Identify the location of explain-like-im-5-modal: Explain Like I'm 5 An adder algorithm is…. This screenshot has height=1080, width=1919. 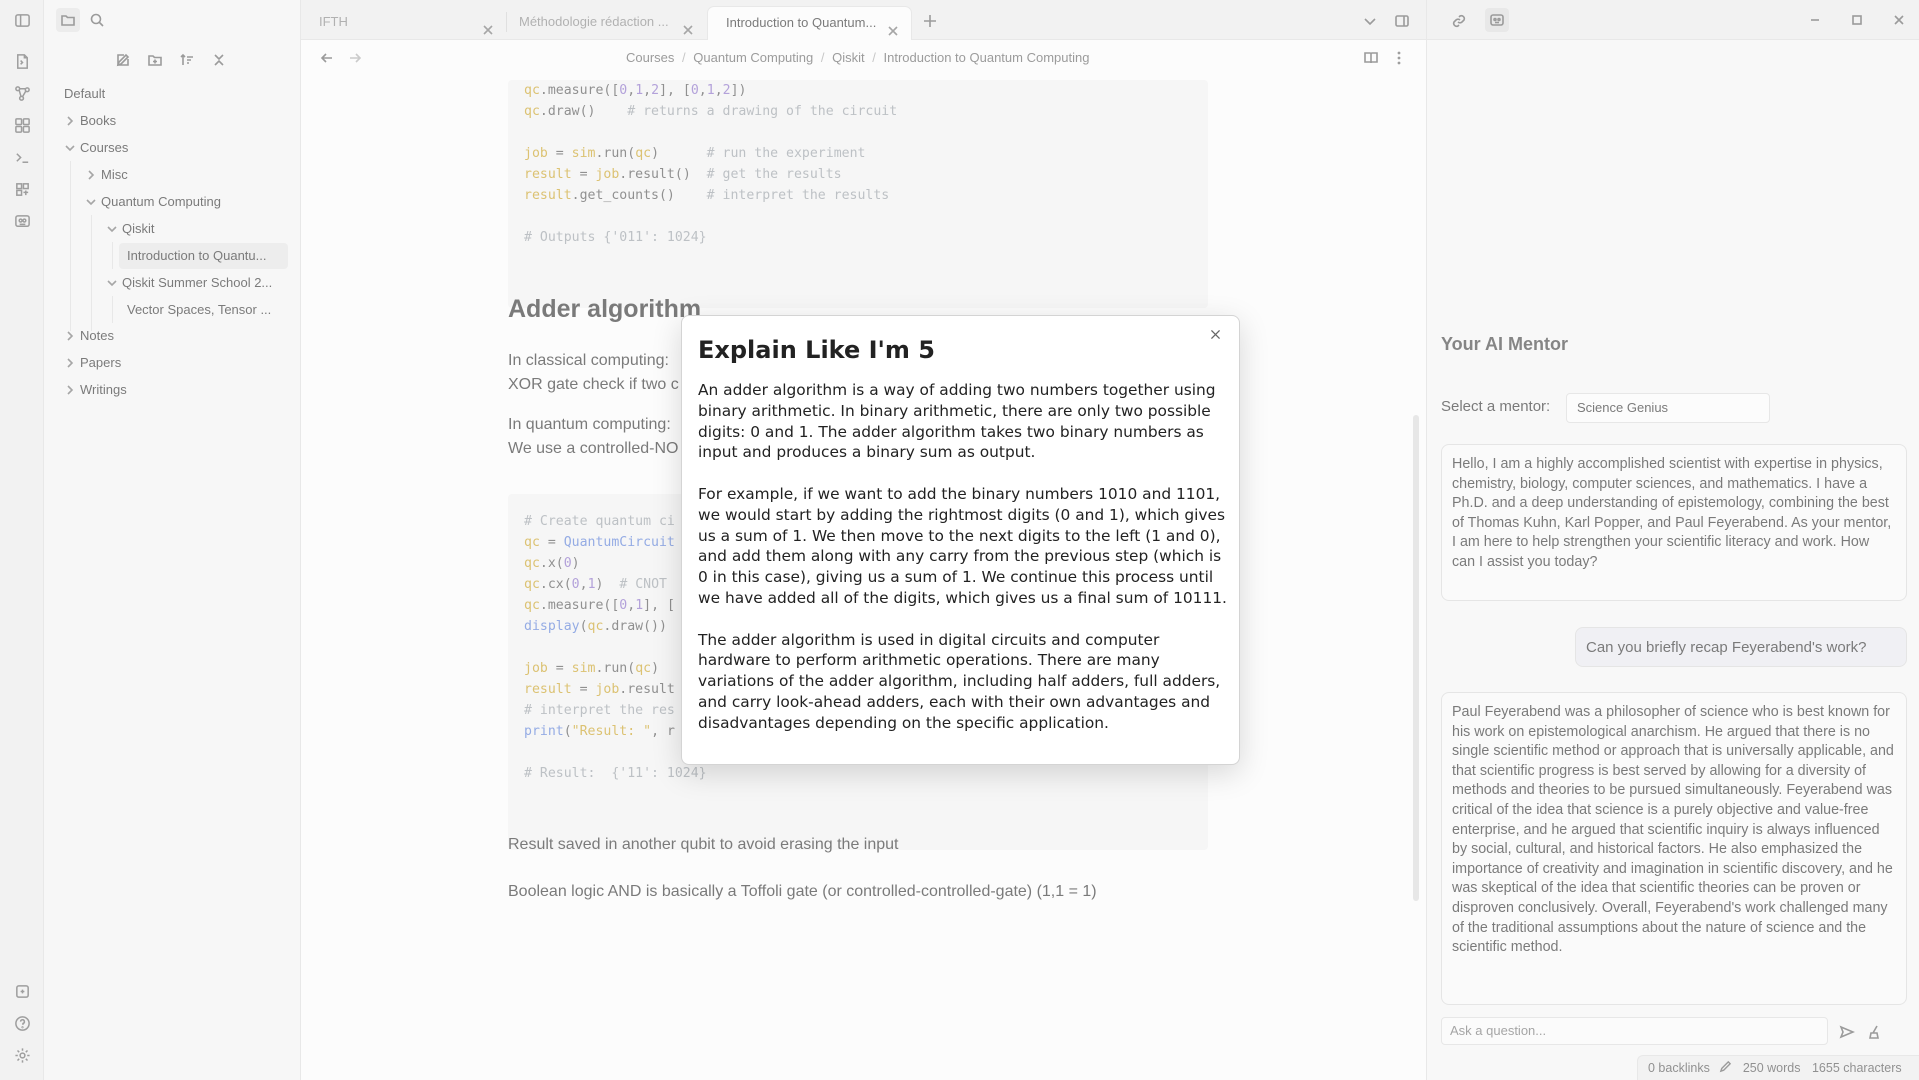
(960, 540).